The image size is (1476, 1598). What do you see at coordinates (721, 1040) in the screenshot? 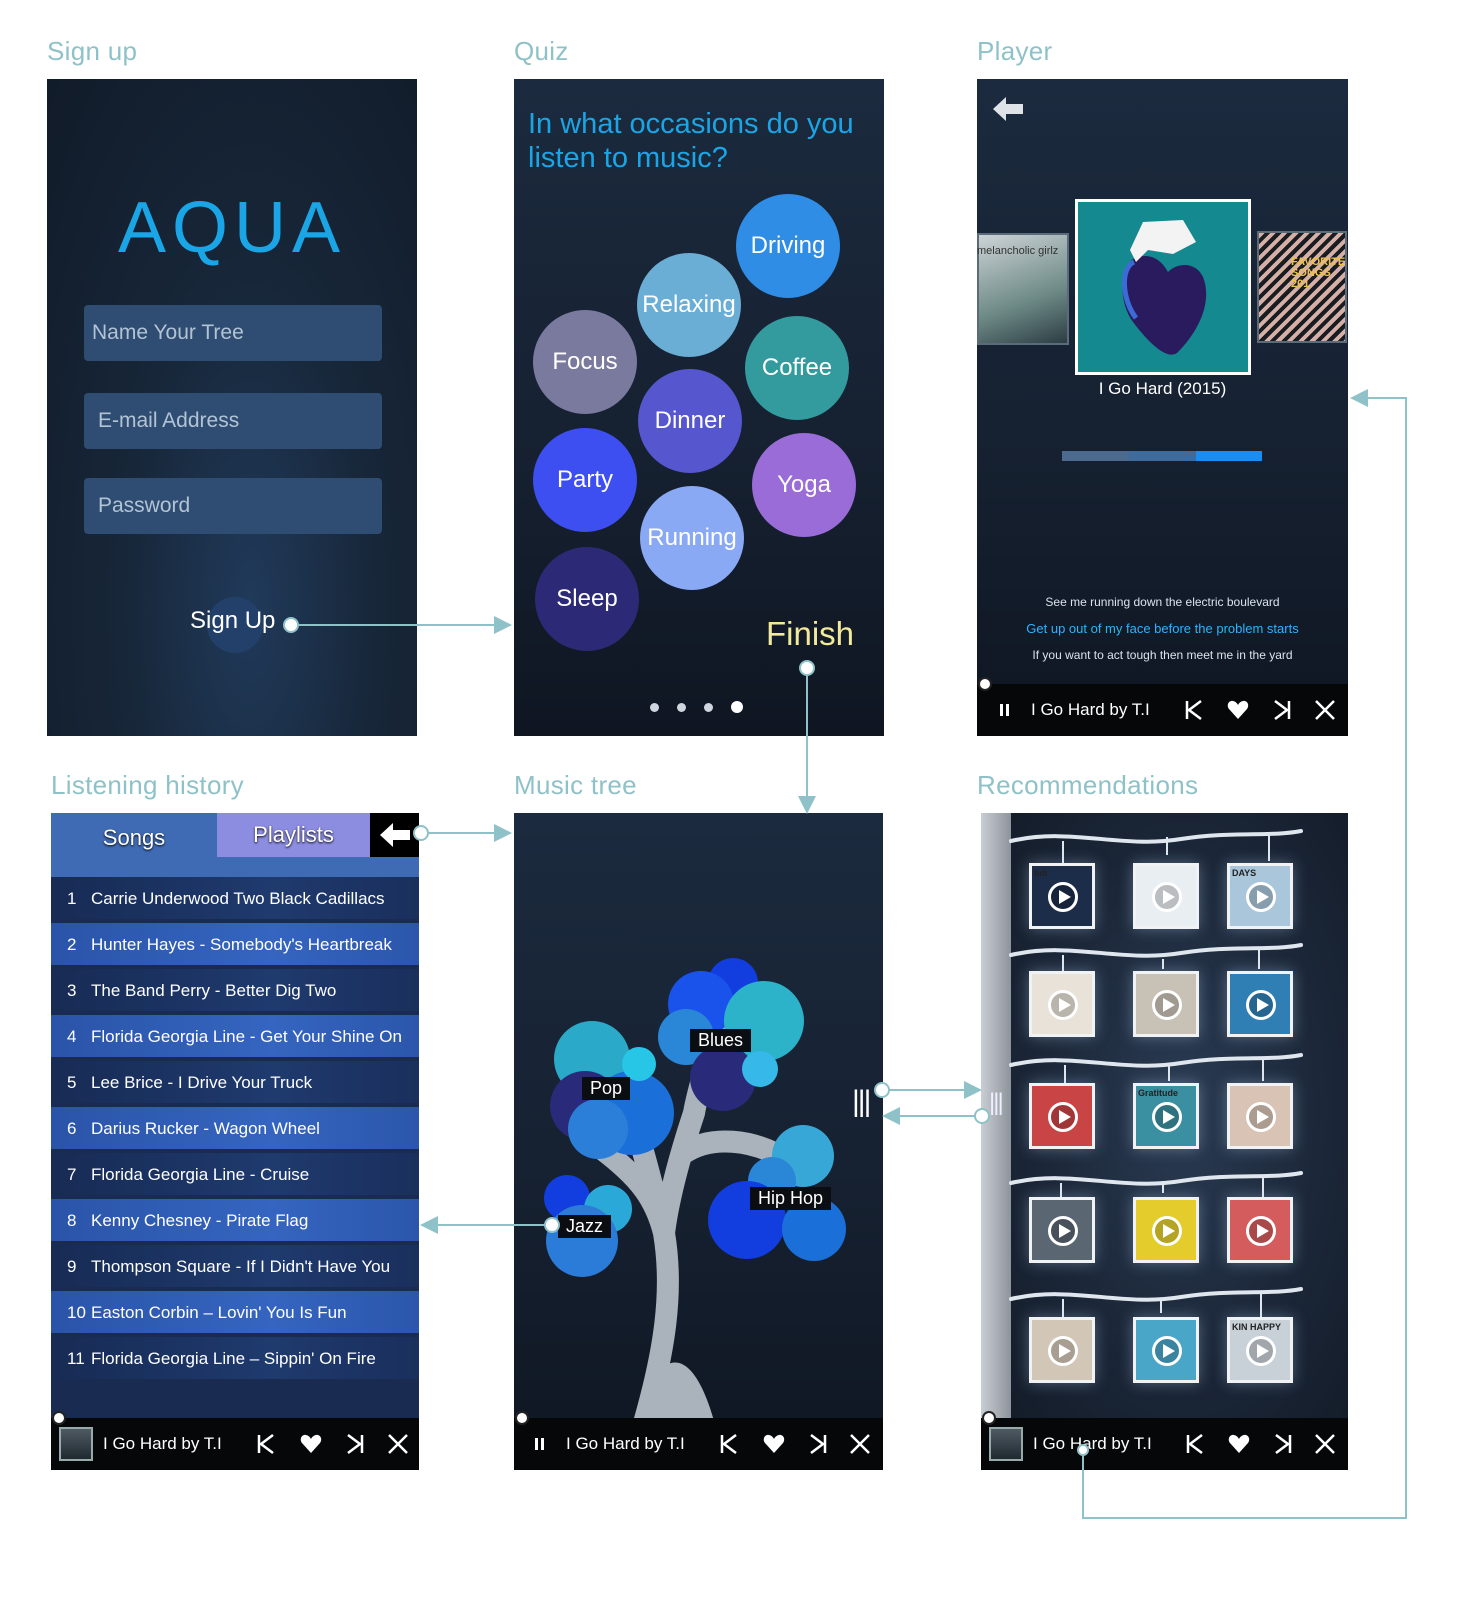
I see `genre-blues: Blues` at bounding box center [721, 1040].